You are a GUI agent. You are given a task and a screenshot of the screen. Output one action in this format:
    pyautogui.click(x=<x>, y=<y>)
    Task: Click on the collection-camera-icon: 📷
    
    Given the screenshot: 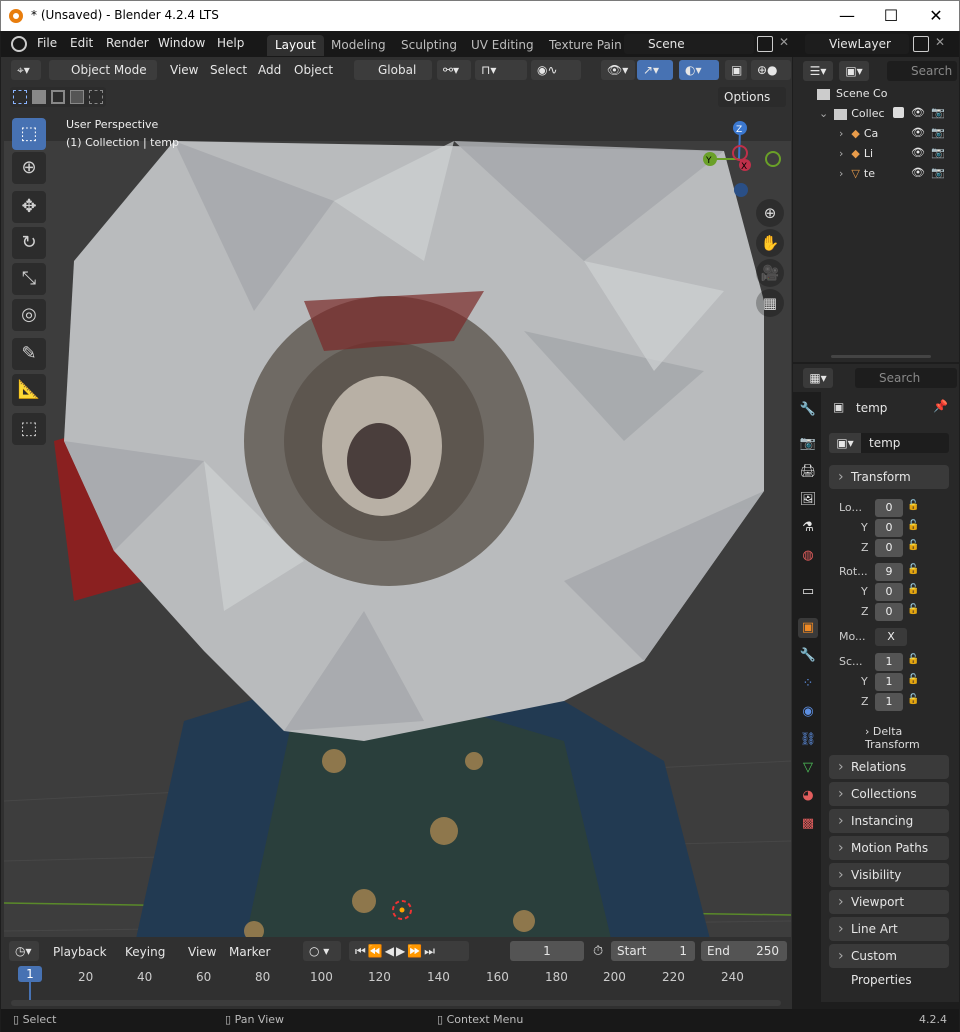 What is the action you would take?
    pyautogui.click(x=938, y=112)
    